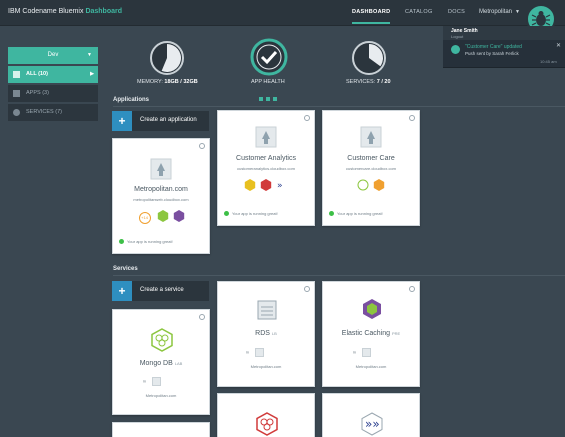 This screenshot has width=565, height=437. What do you see at coordinates (368, 82) in the screenshot?
I see `services-label: SERVICES: 7 / 20` at bounding box center [368, 82].